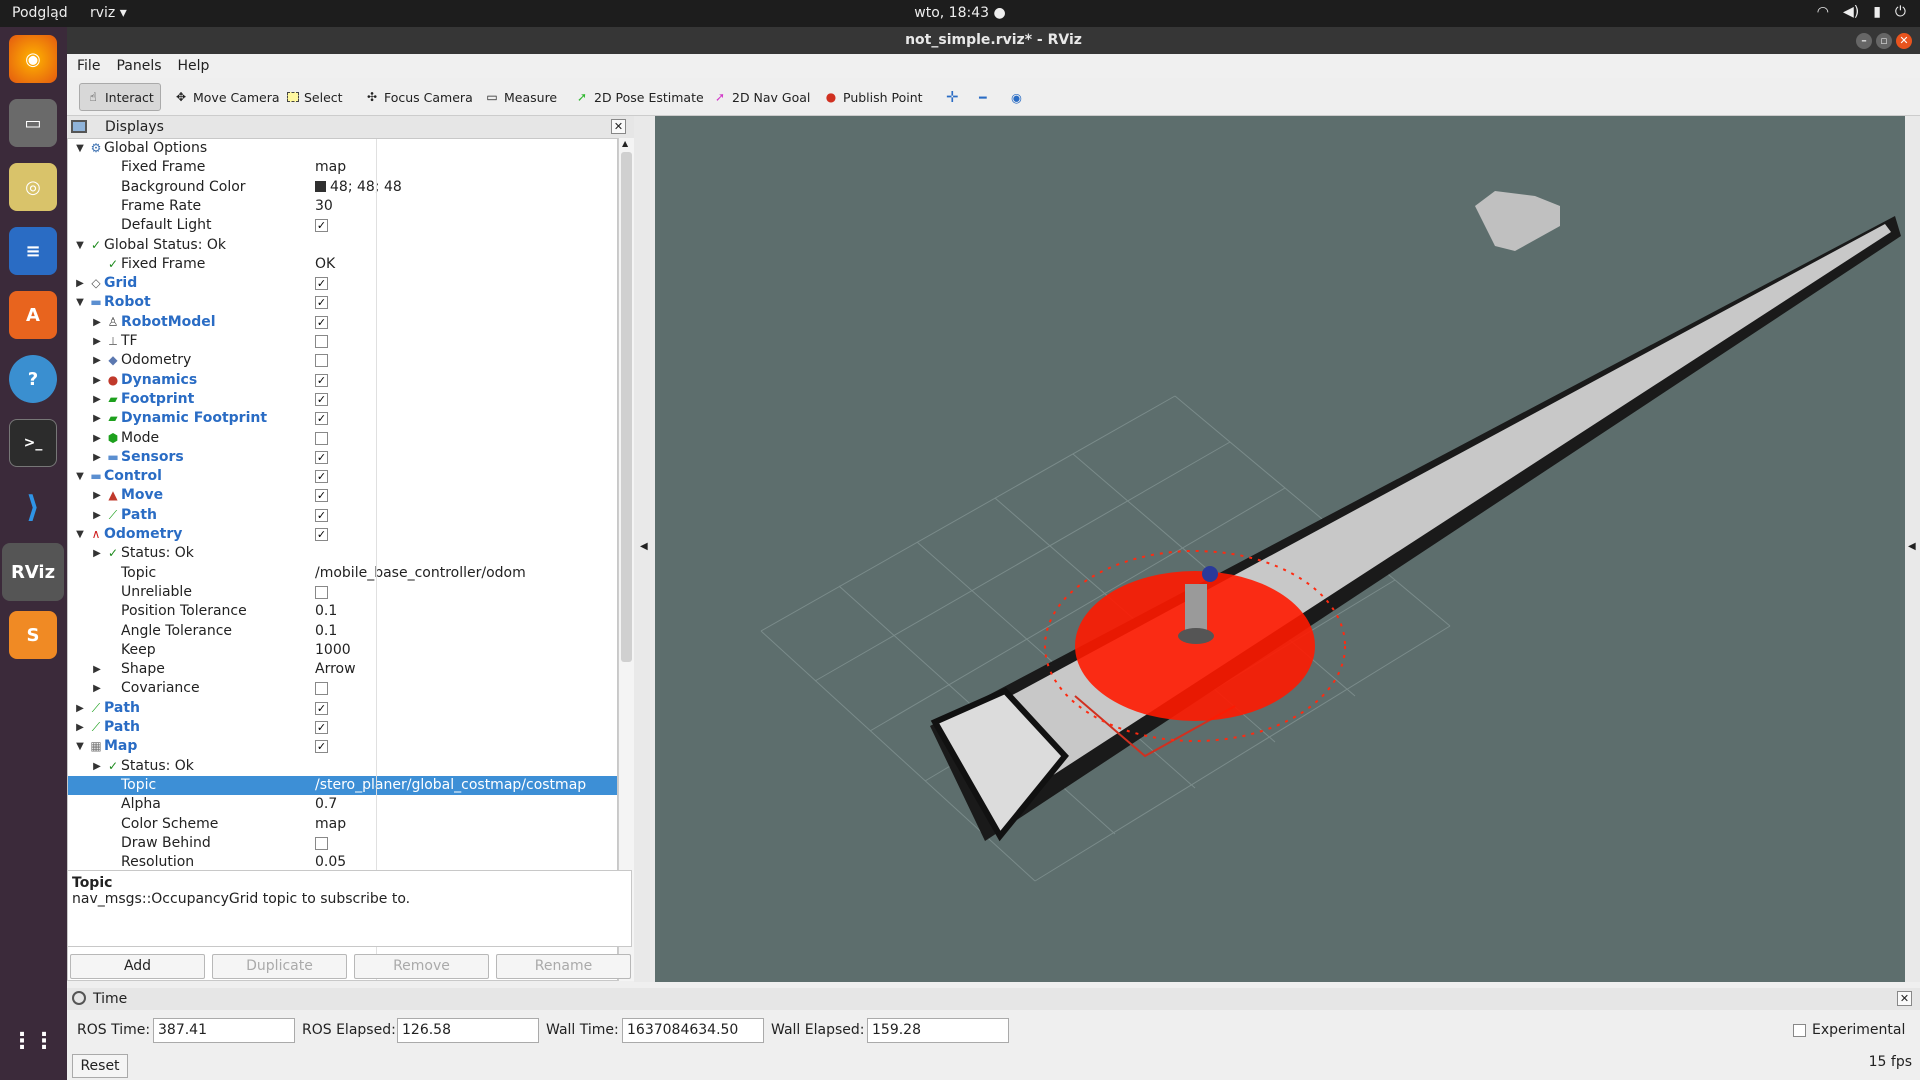  Describe the element at coordinates (420, 573) in the screenshot. I see `tree-row-value-cell: /mobile_base_controller/odom` at that location.